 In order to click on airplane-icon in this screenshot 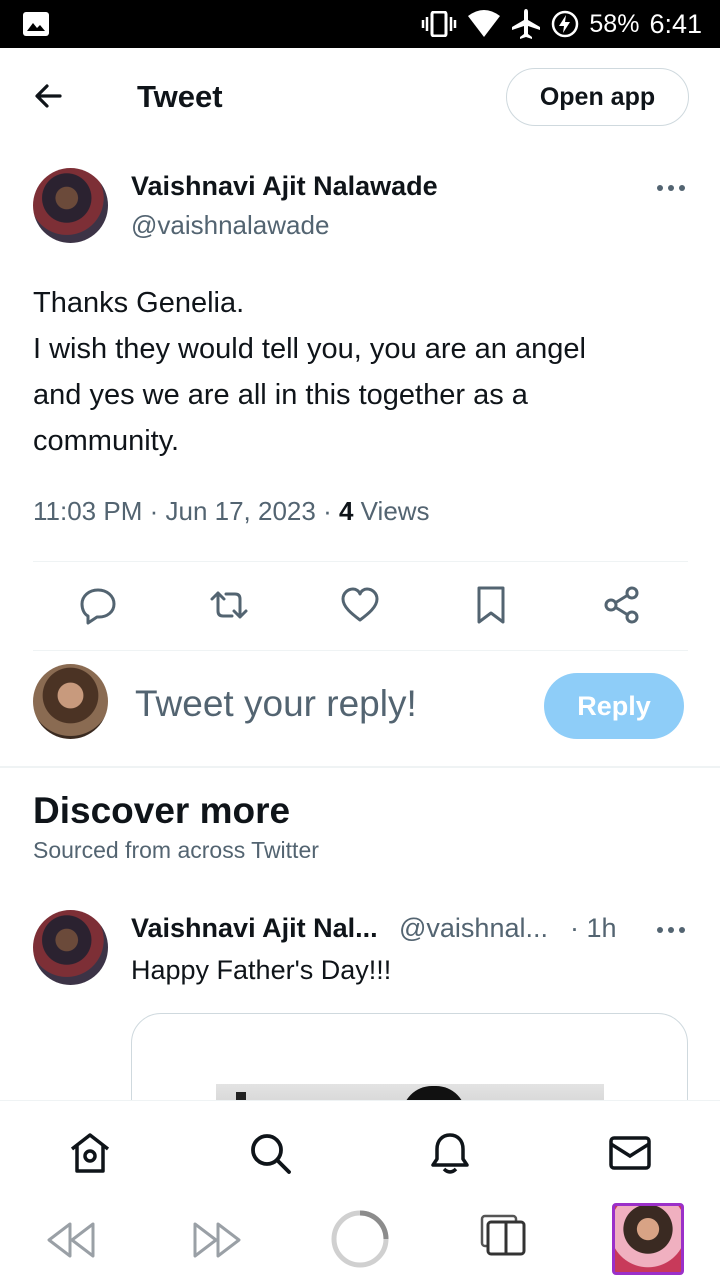, I will do `click(526, 24)`.